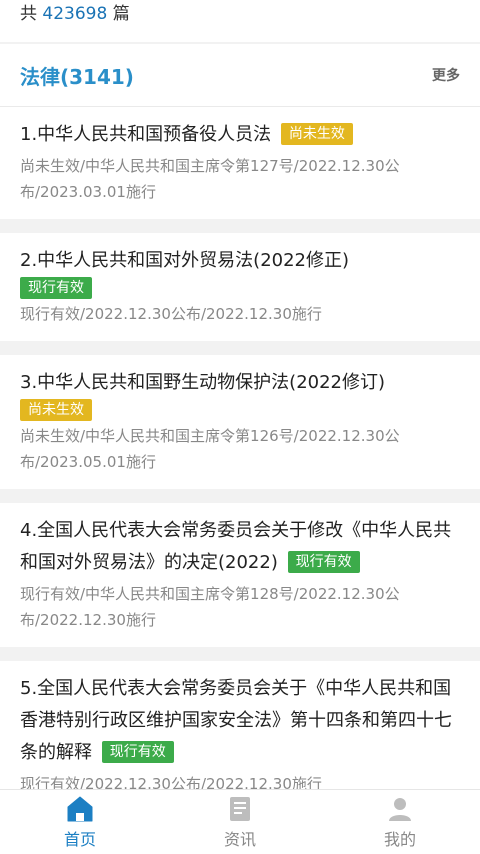  I want to click on section-header: 法律(3141) 更多, so click(240, 75).